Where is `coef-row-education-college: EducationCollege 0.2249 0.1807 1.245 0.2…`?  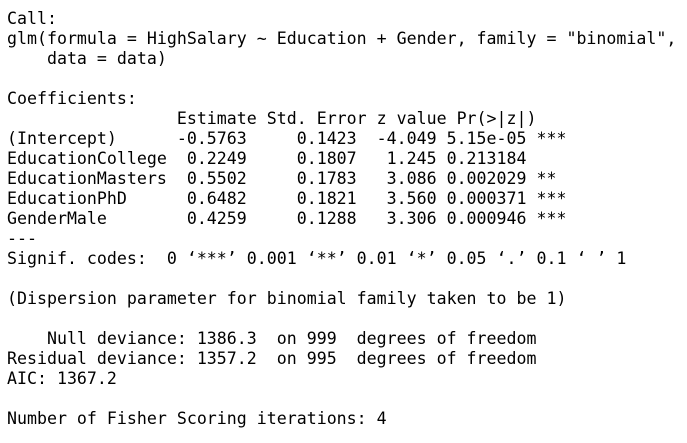 coef-row-education-college: EducationCollege 0.2249 0.1807 1.245 0.2… is located at coordinates (287, 158).